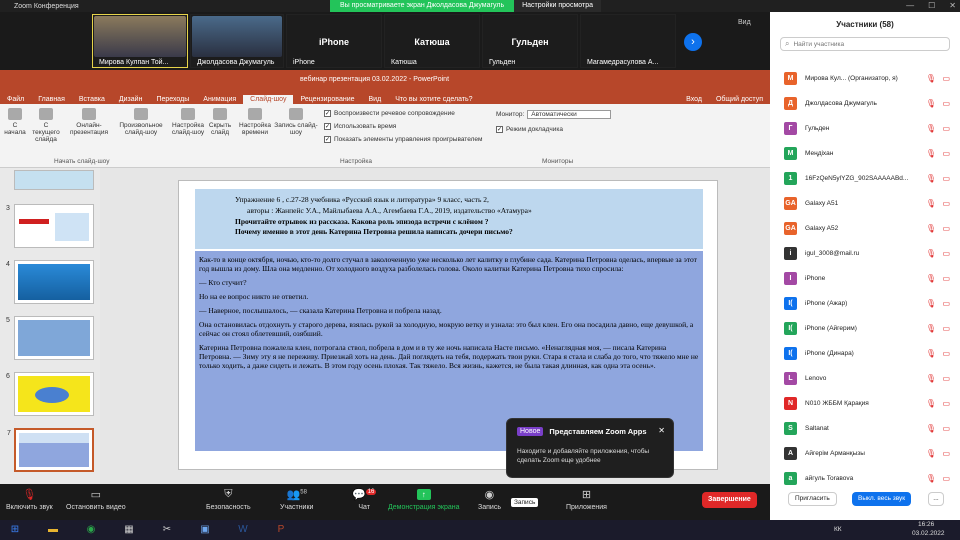 This screenshot has height=540, width=960. I want to click on next-page-icon: ›, so click(693, 42).